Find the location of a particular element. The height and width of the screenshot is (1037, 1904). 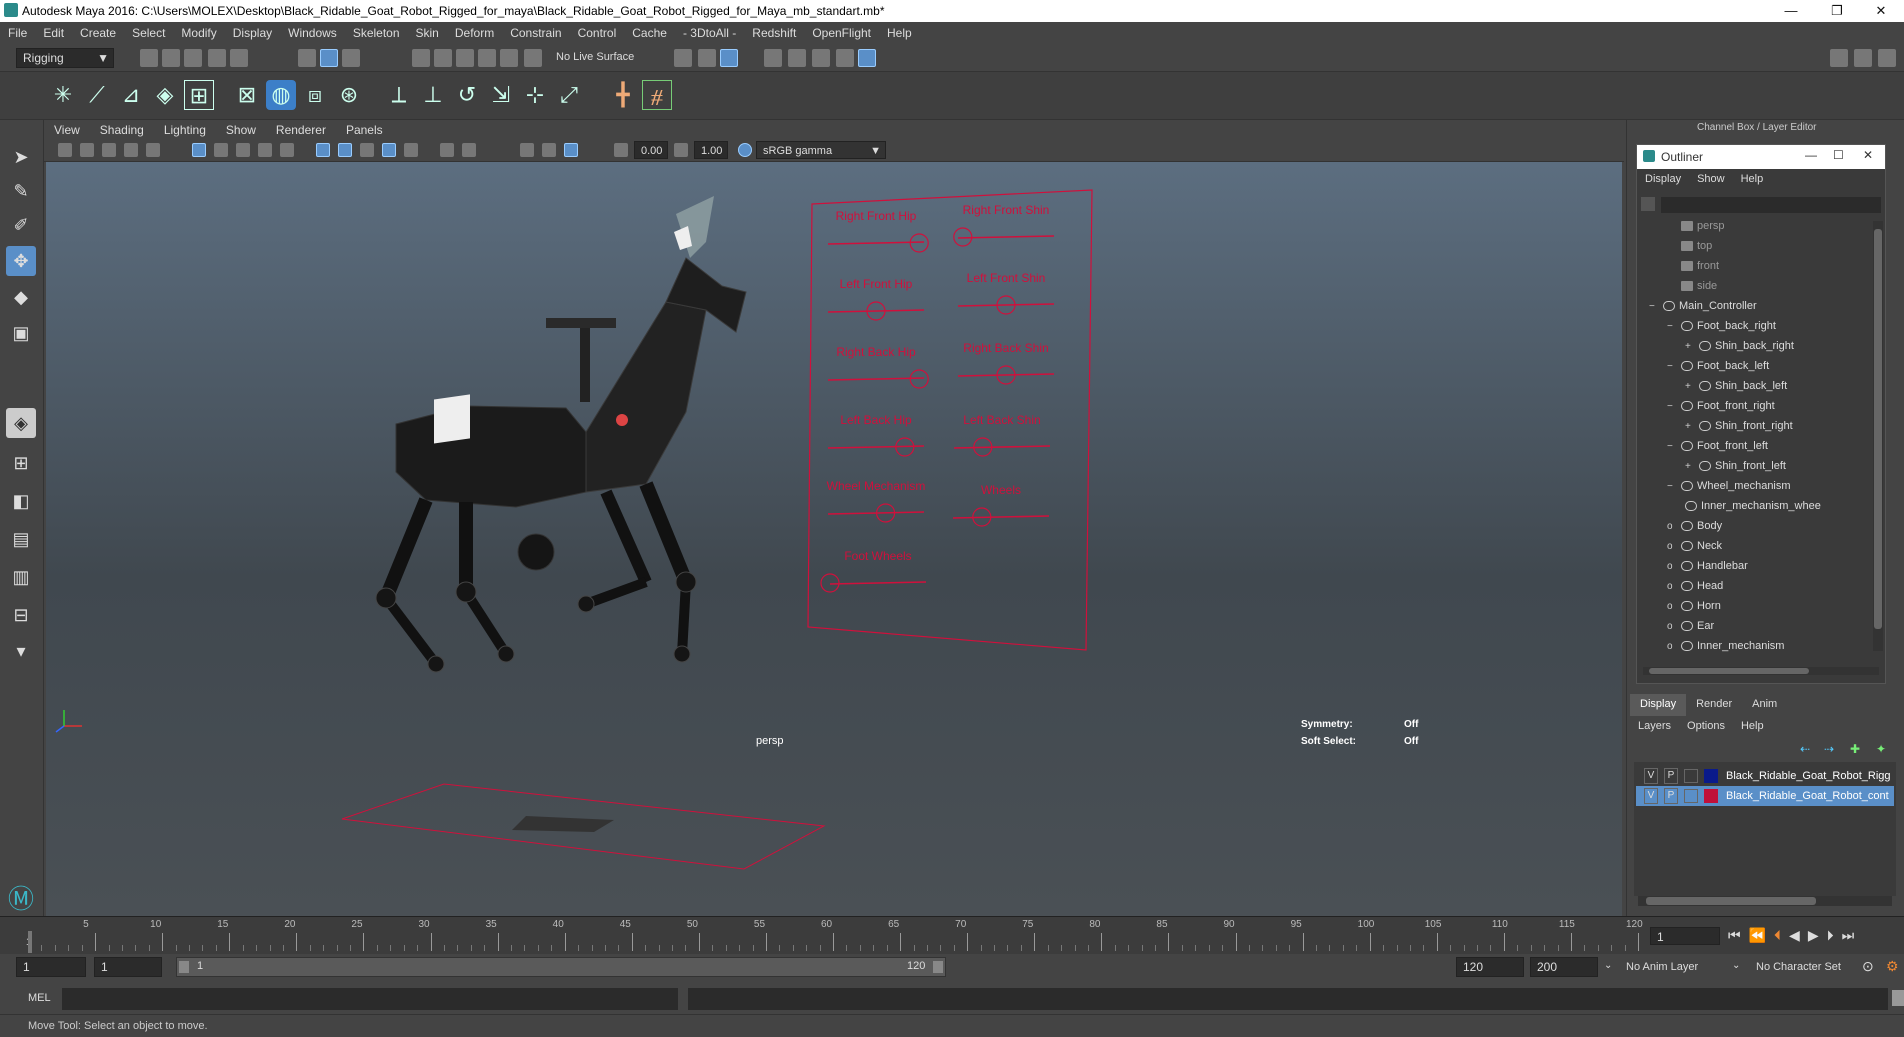

lattice-icon: ⧈ is located at coordinates (315, 95).